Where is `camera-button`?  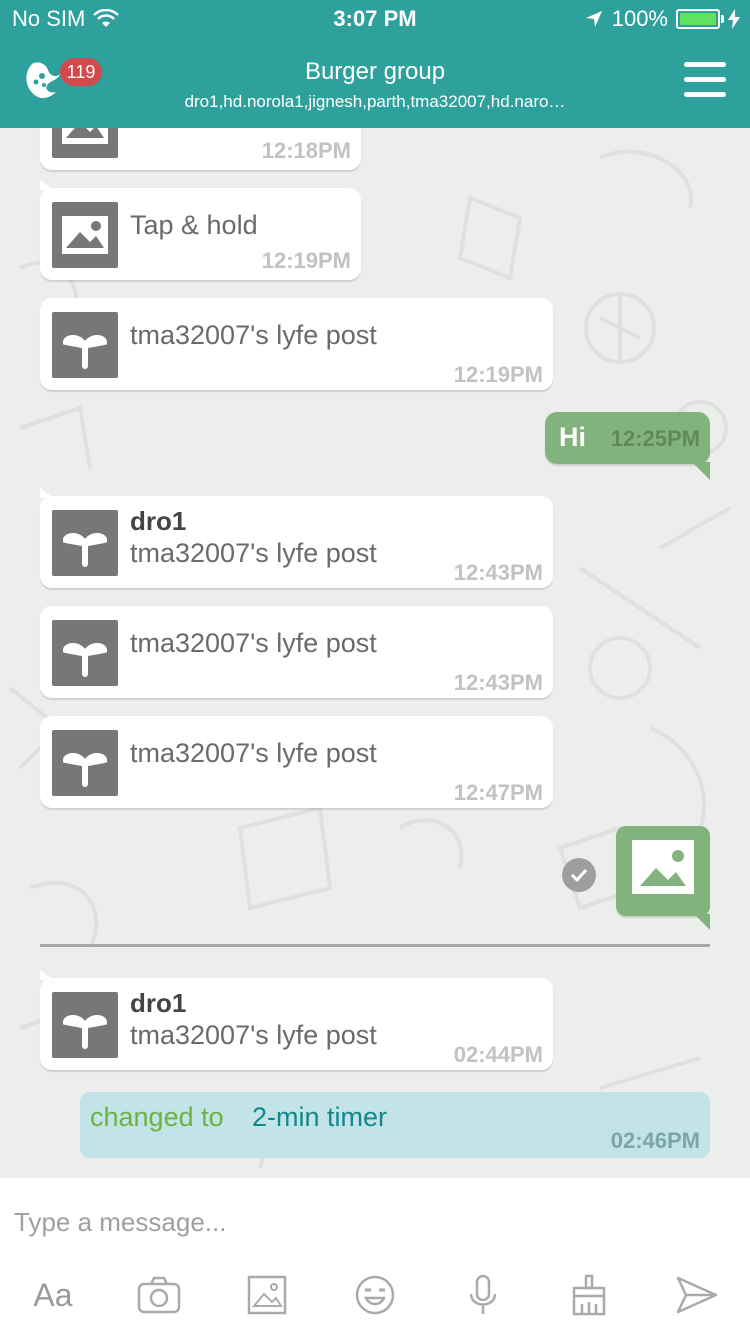 camera-button is located at coordinates (159, 1295).